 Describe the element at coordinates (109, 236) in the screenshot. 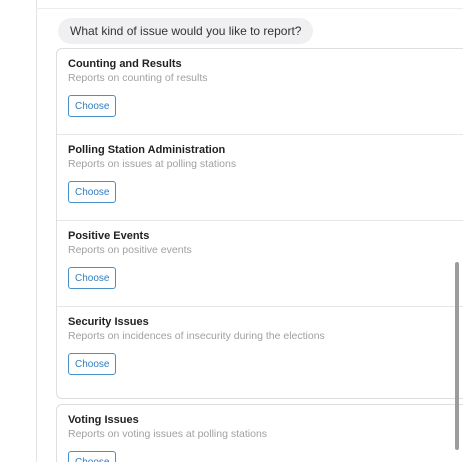

I see `option-title: Positive Events` at that location.